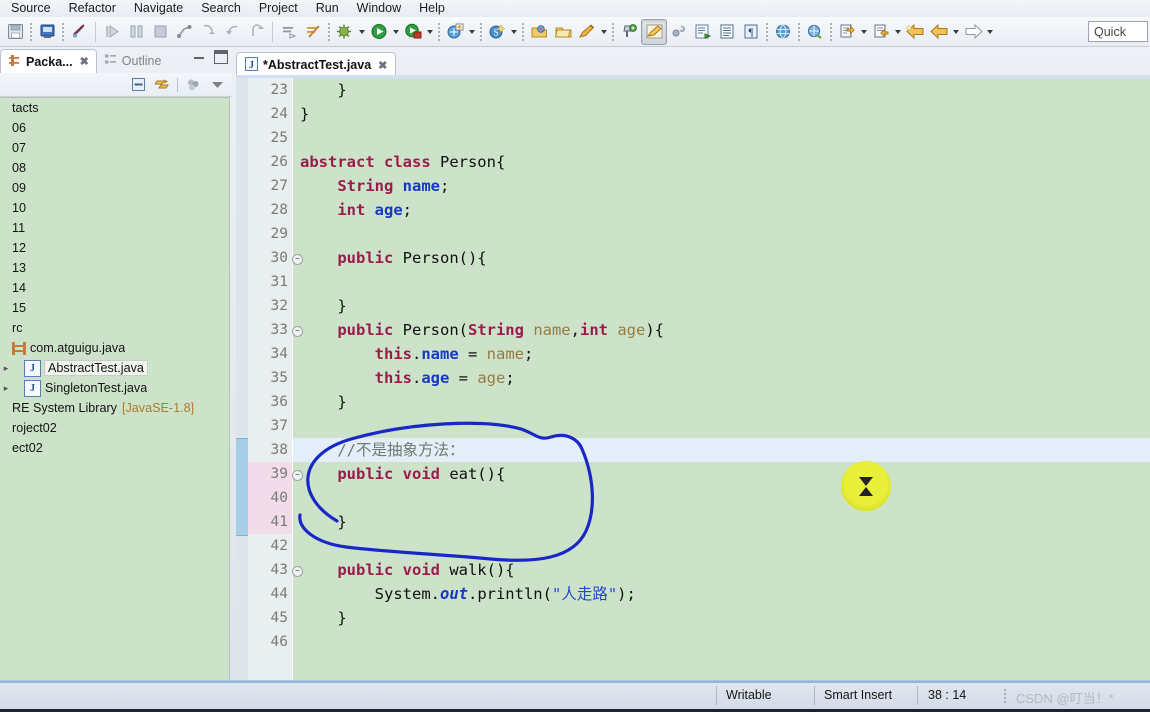 Image resolution: width=1150 pixels, height=712 pixels. I want to click on change-marker, so click(242, 487).